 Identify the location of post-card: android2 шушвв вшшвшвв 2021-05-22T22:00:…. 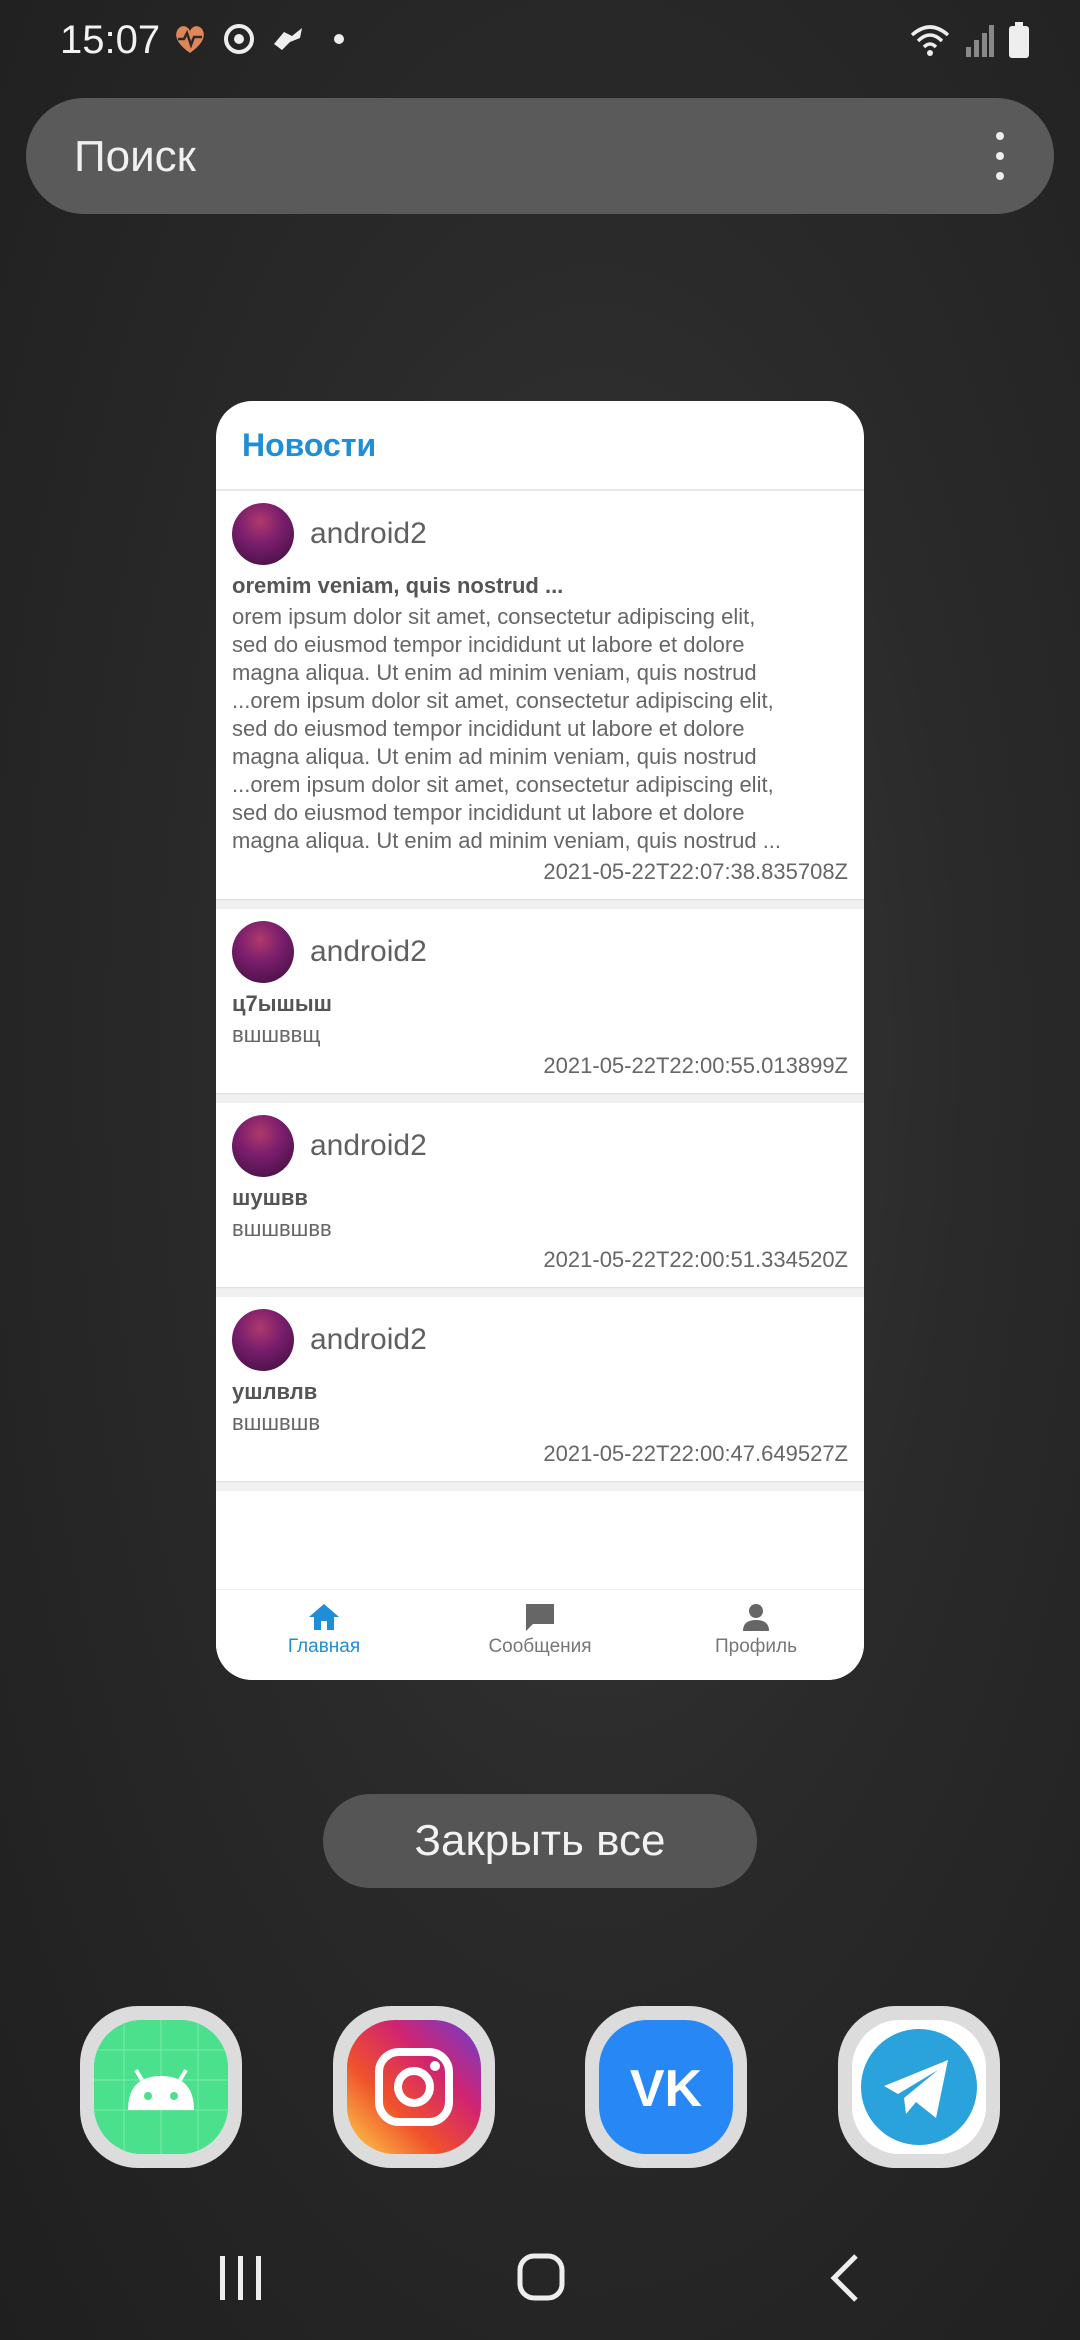
(540, 1195).